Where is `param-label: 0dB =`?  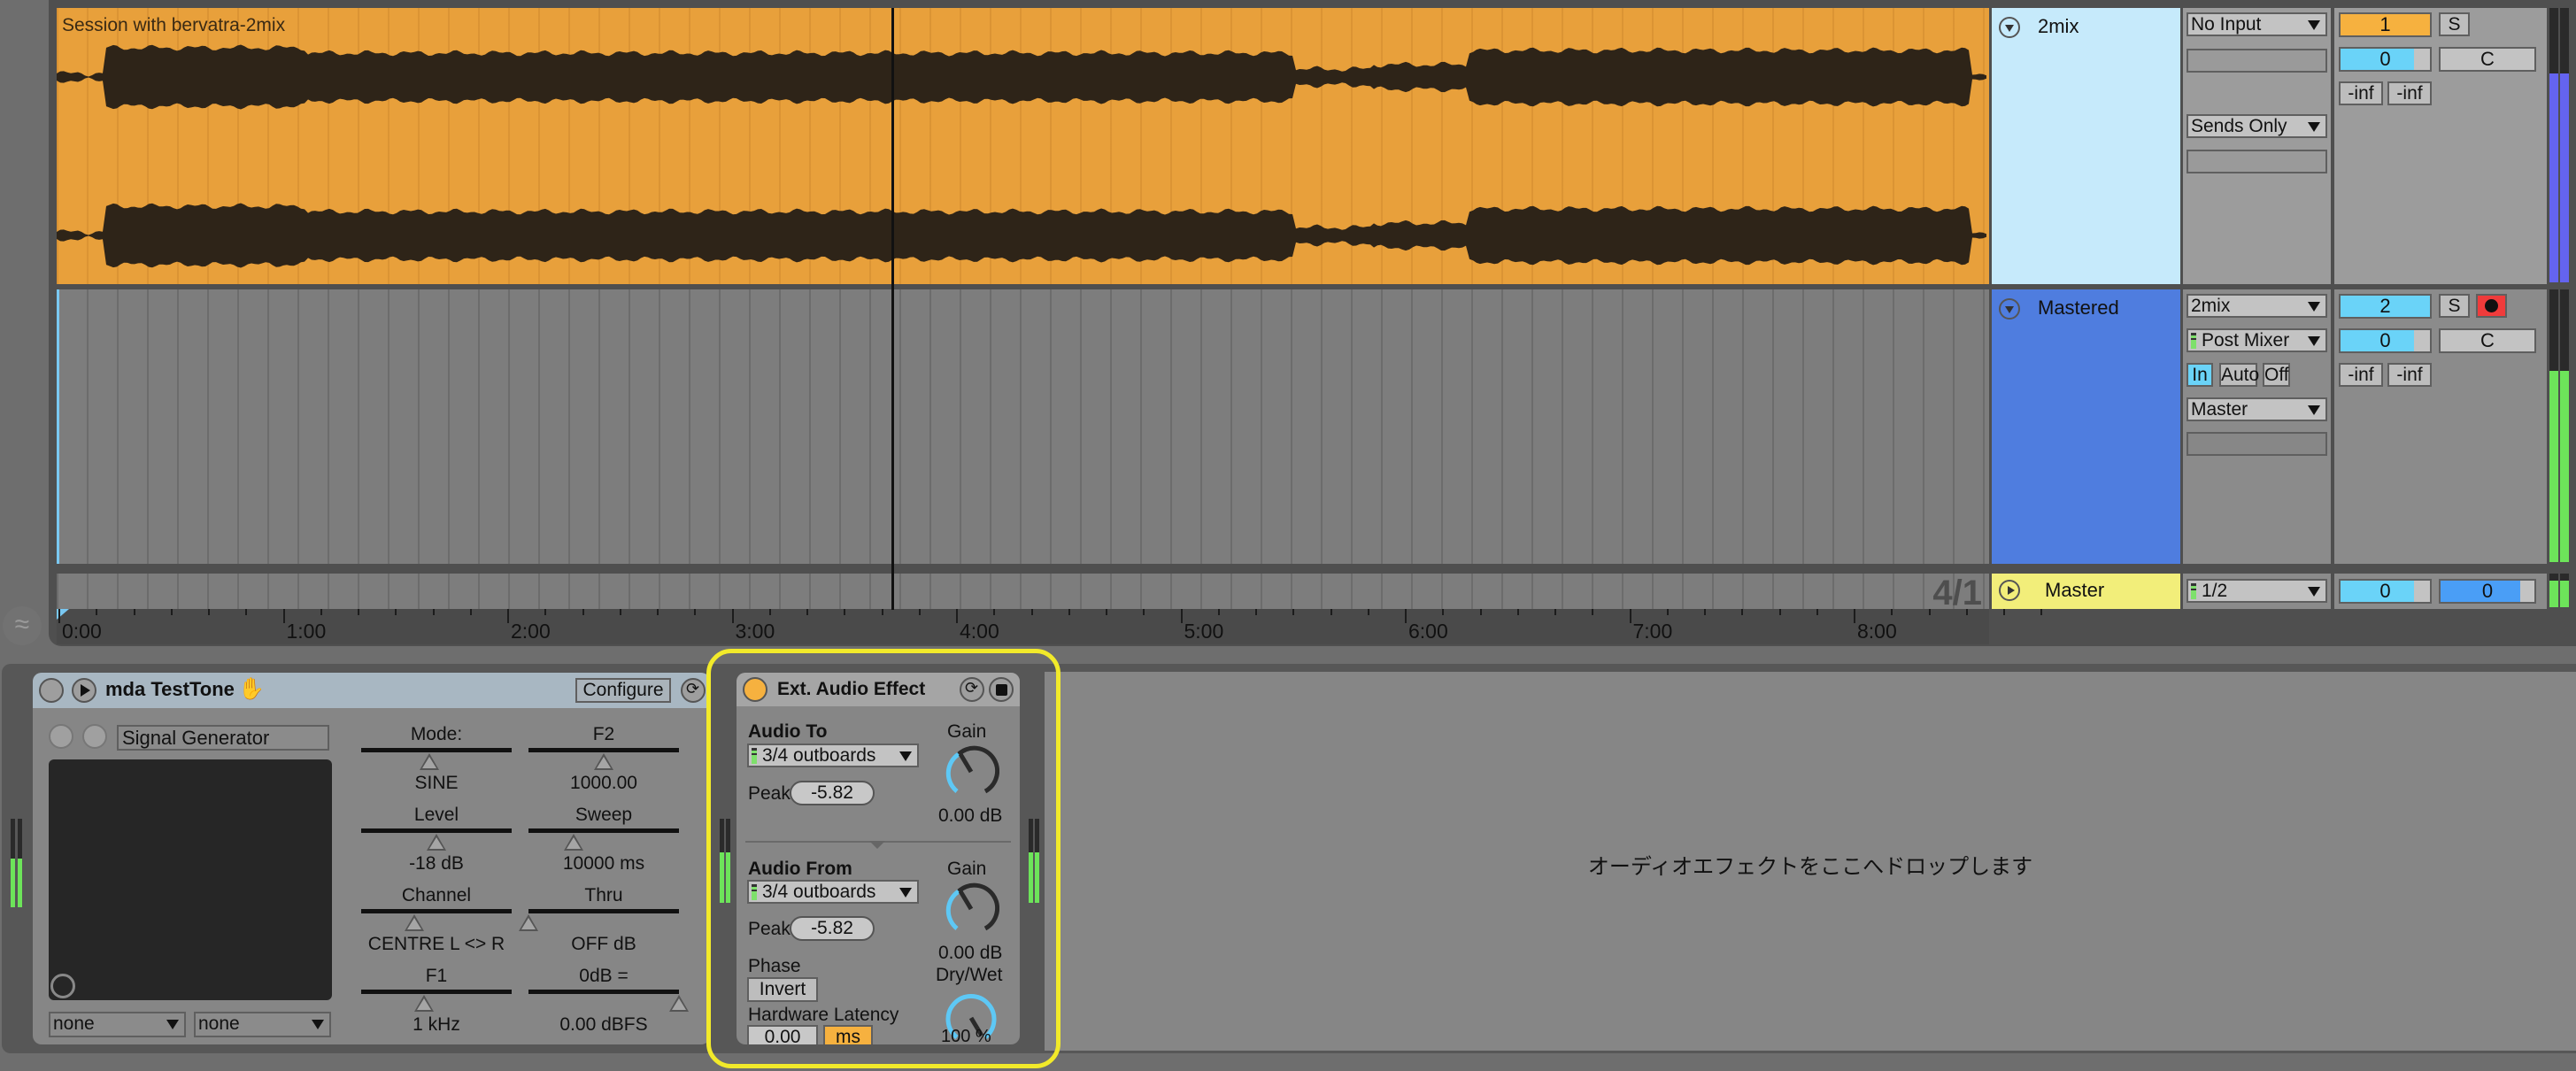
param-label: 0dB = is located at coordinates (604, 976).